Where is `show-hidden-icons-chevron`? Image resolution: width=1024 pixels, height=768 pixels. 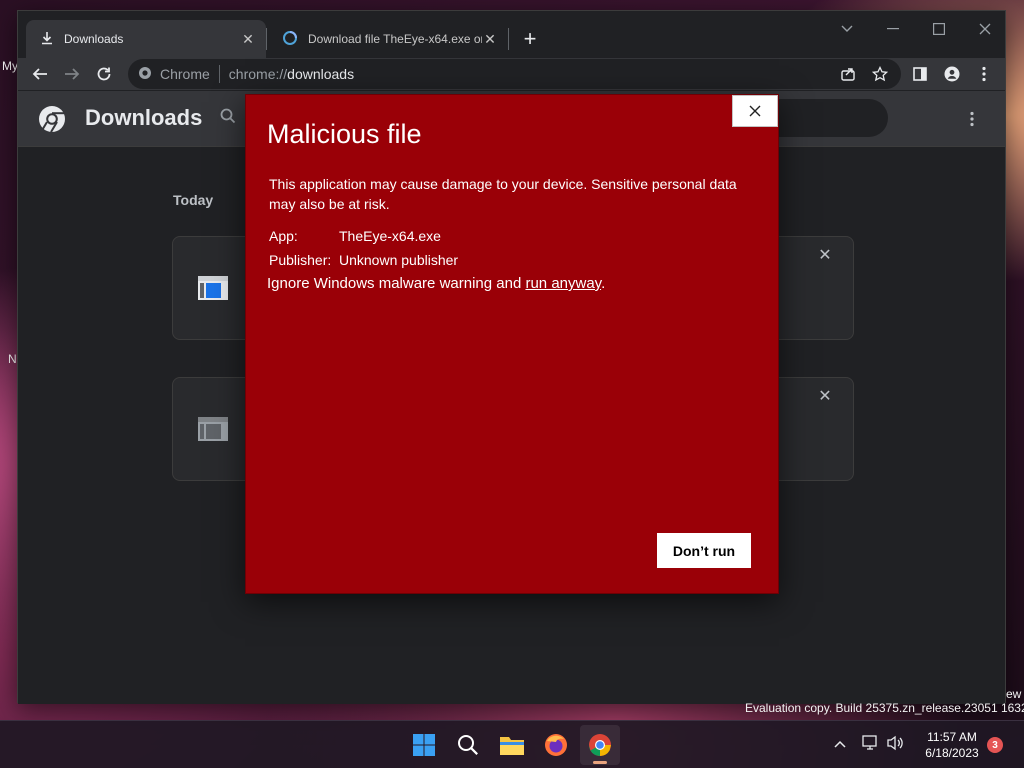
show-hidden-icons-chevron is located at coordinates (840, 744).